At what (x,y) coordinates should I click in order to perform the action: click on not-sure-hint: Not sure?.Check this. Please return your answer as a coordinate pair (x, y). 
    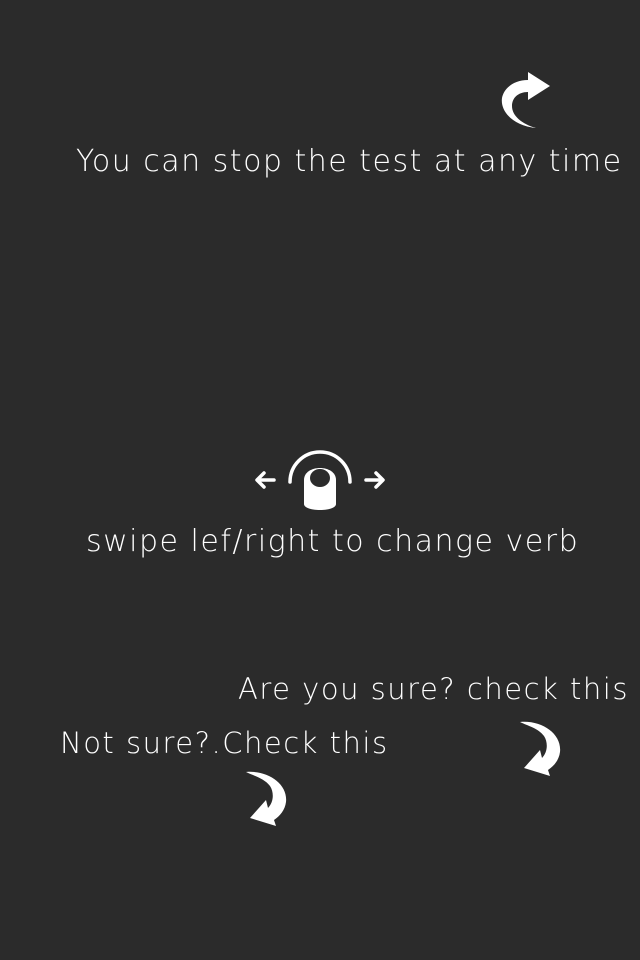
    Looking at the image, I should click on (224, 743).